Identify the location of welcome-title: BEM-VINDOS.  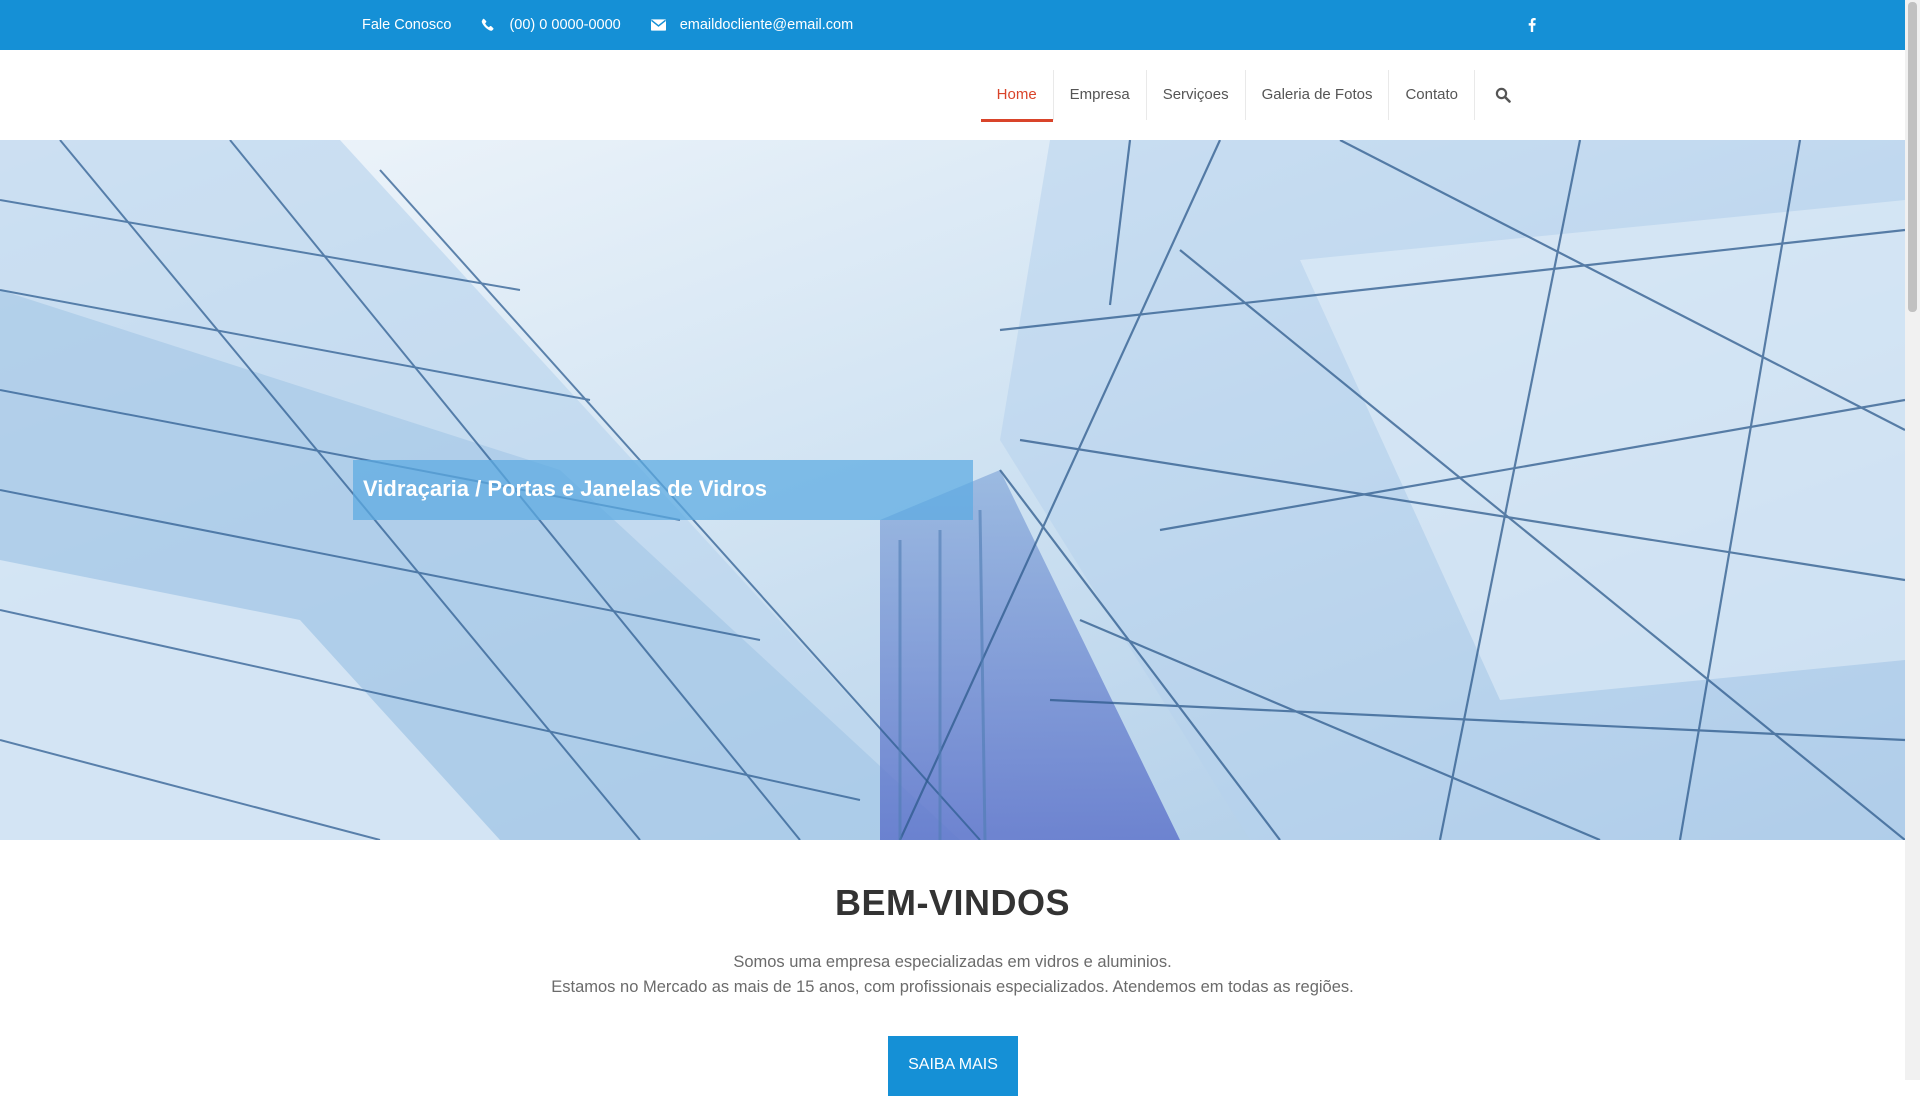
(952, 902).